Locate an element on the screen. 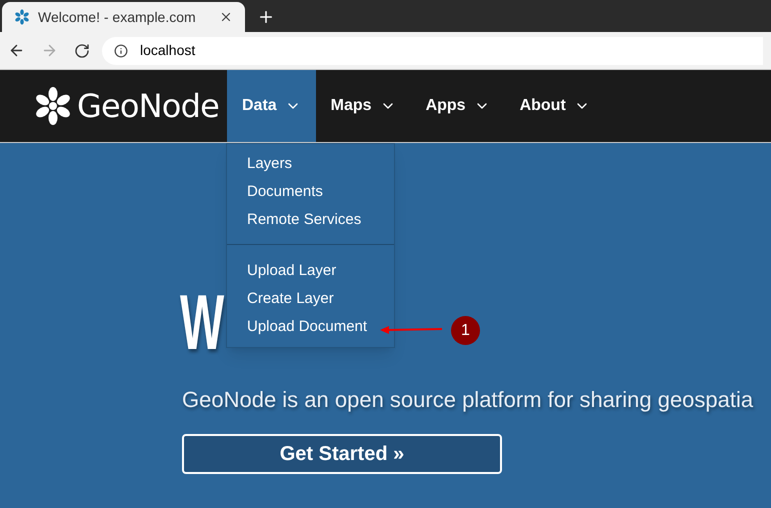 The height and width of the screenshot is (508, 771). back-icon is located at coordinates (16, 50).